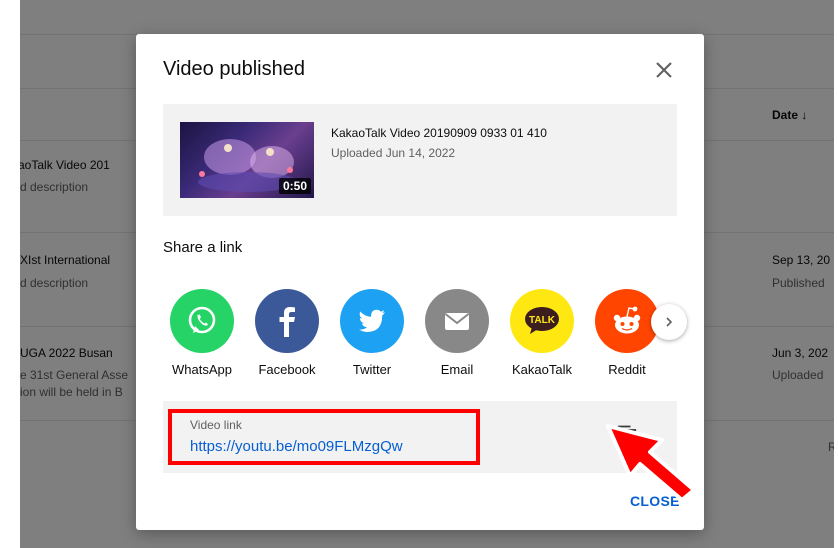 This screenshot has height=548, width=838. I want to click on share-label: Reddit, so click(627, 369).